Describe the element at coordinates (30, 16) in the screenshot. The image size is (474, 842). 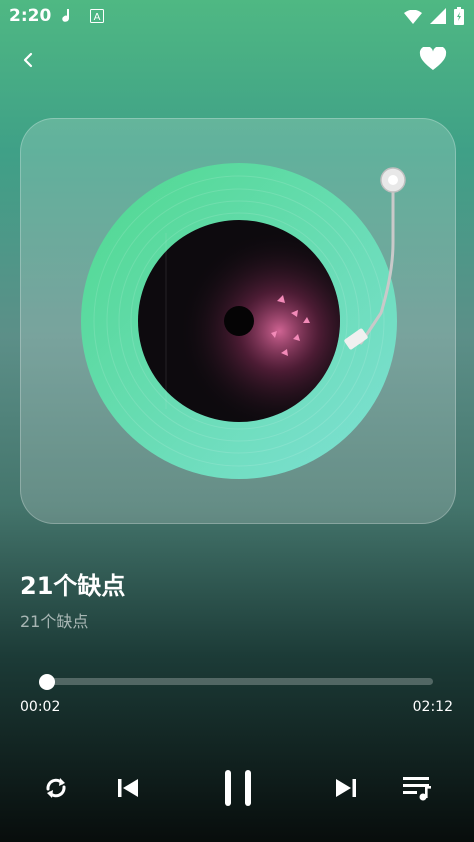
I see `status-time: 2:20` at that location.